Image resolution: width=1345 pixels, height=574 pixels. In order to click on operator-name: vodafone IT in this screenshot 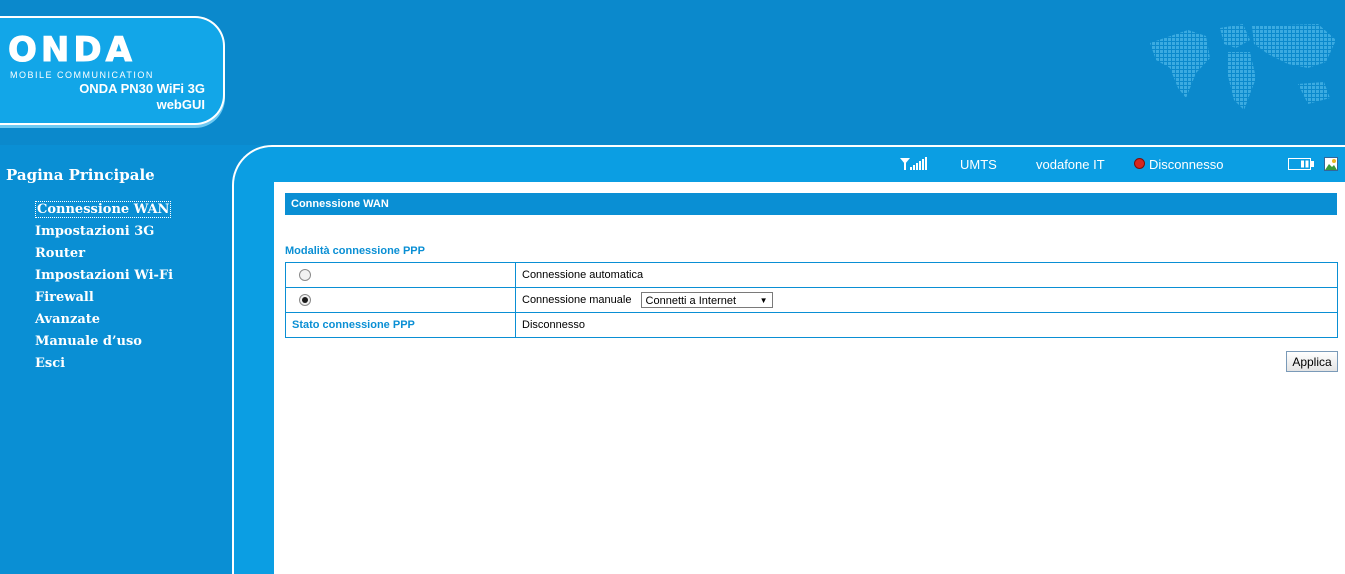, I will do `click(1070, 164)`.